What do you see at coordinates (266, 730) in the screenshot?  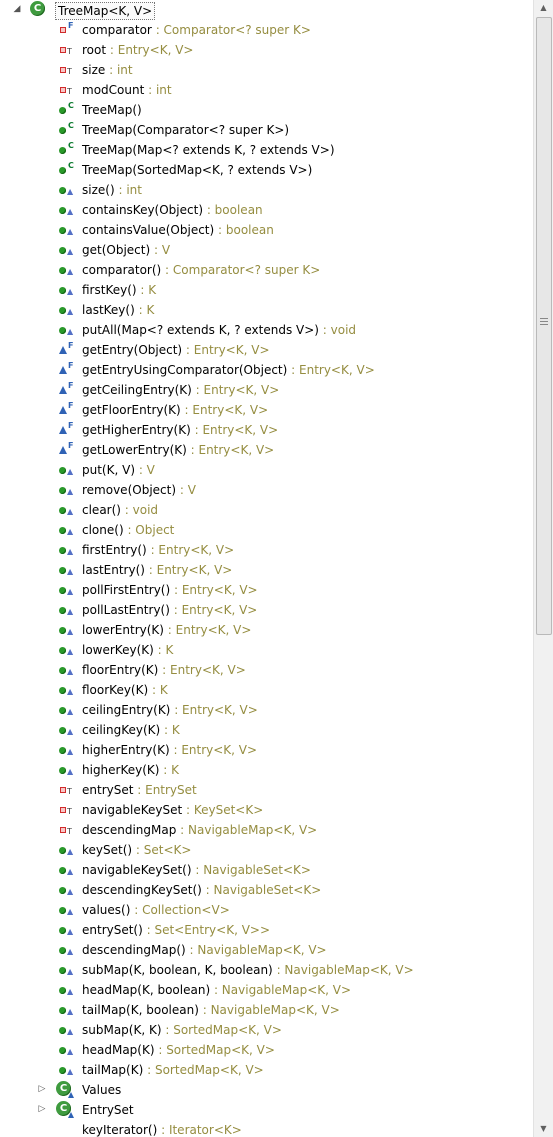 I see `tree-row-member: ▲ ceilingKey(K) : K` at bounding box center [266, 730].